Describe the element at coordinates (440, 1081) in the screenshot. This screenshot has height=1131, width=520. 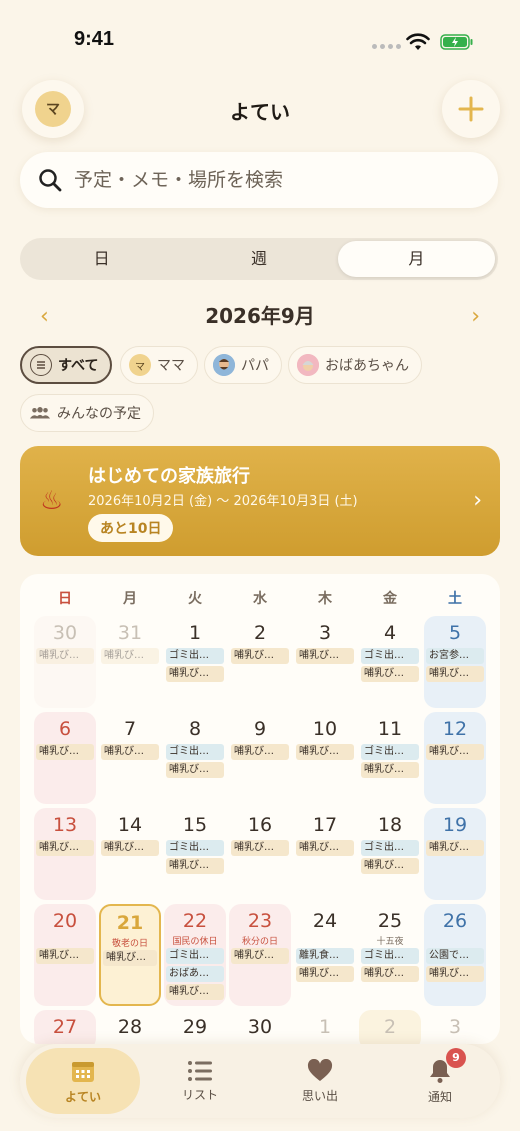
I see `tabbar-item-notifications: 通知` at that location.